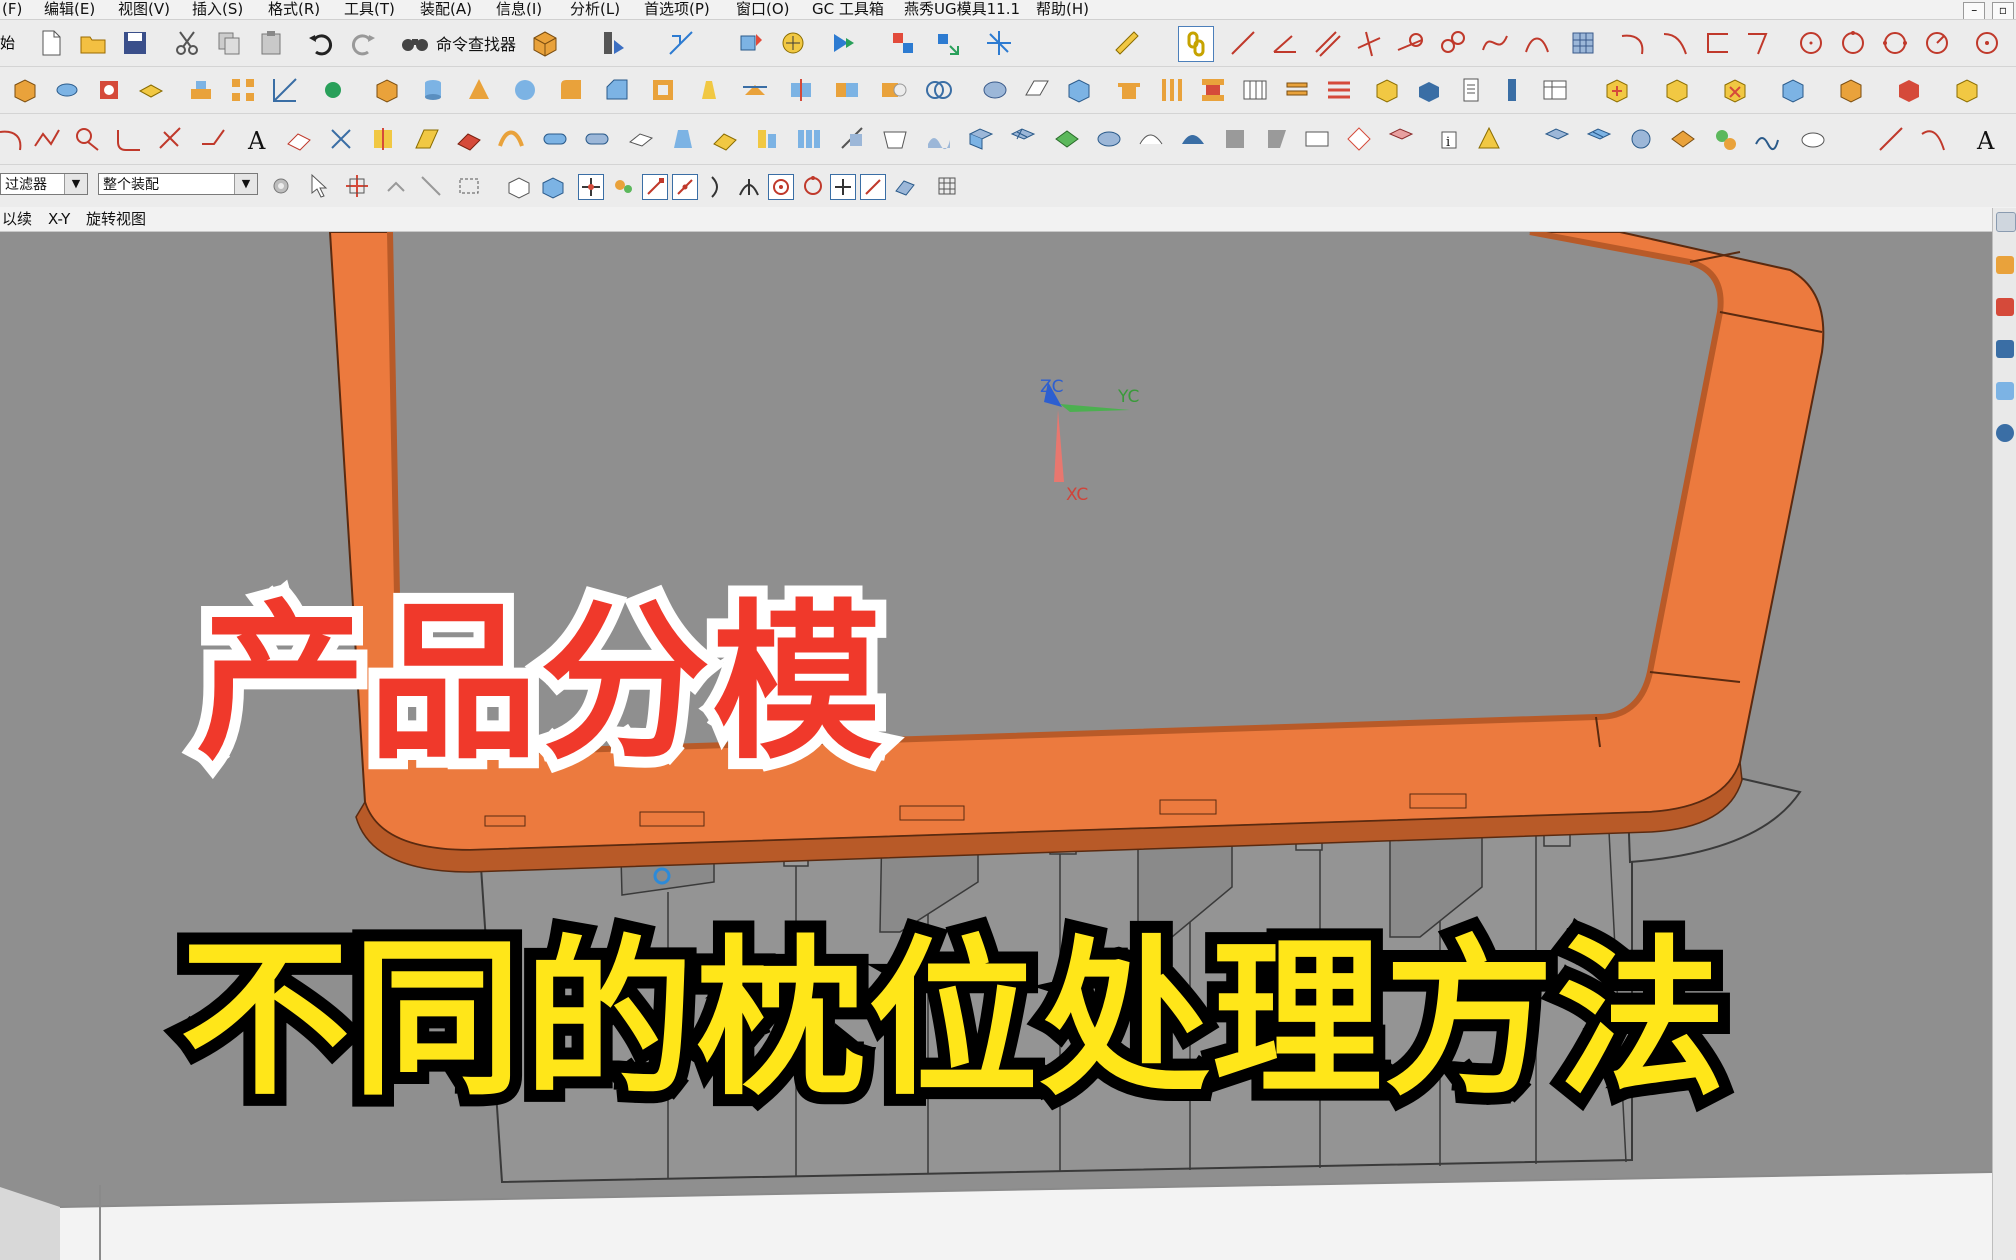 The width and height of the screenshot is (2016, 1260). I want to click on revolve-icon, so click(67, 90).